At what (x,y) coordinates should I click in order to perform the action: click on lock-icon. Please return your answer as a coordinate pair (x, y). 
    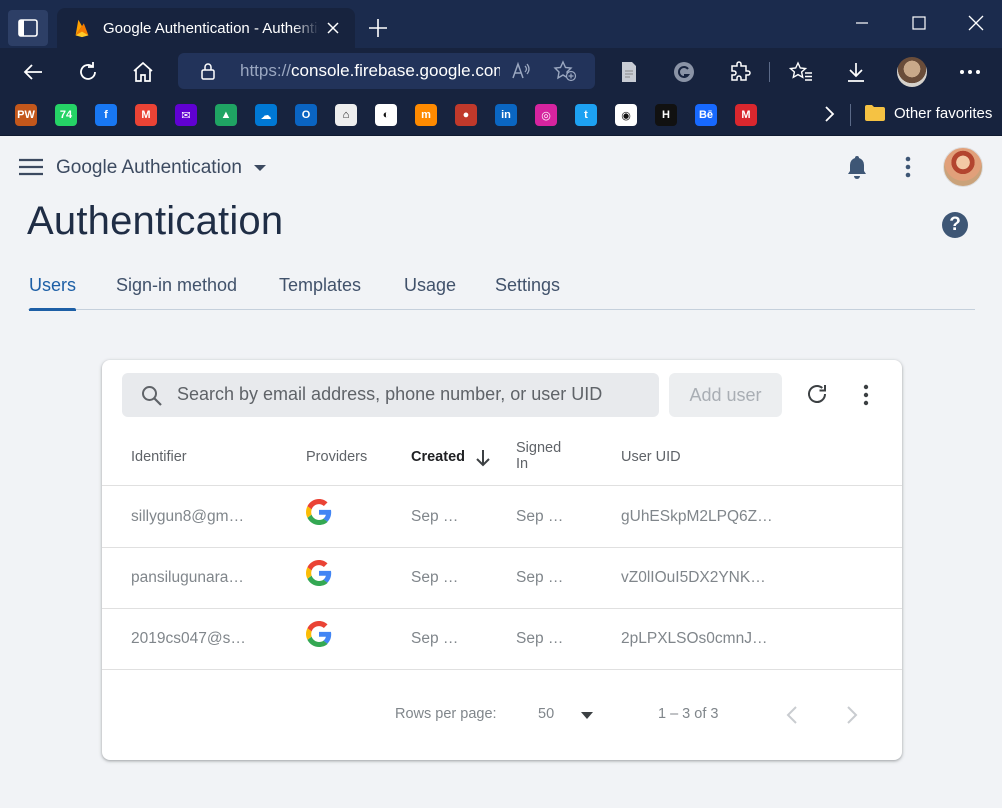
    Looking at the image, I should click on (208, 71).